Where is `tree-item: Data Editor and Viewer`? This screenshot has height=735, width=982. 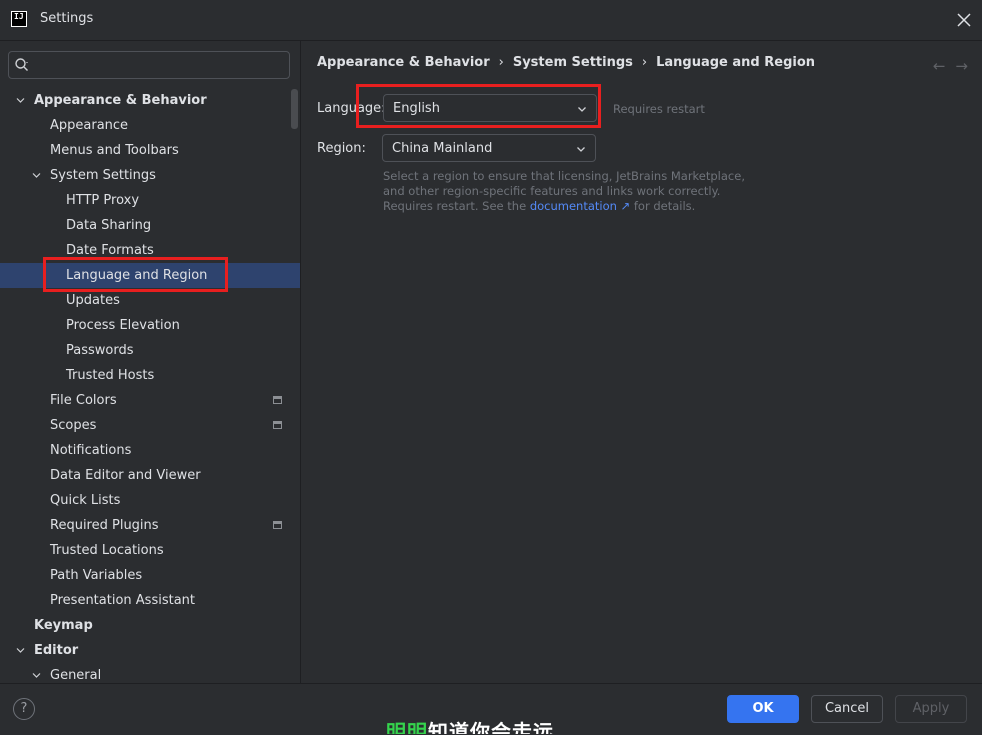 tree-item: Data Editor and Viewer is located at coordinates (150, 475).